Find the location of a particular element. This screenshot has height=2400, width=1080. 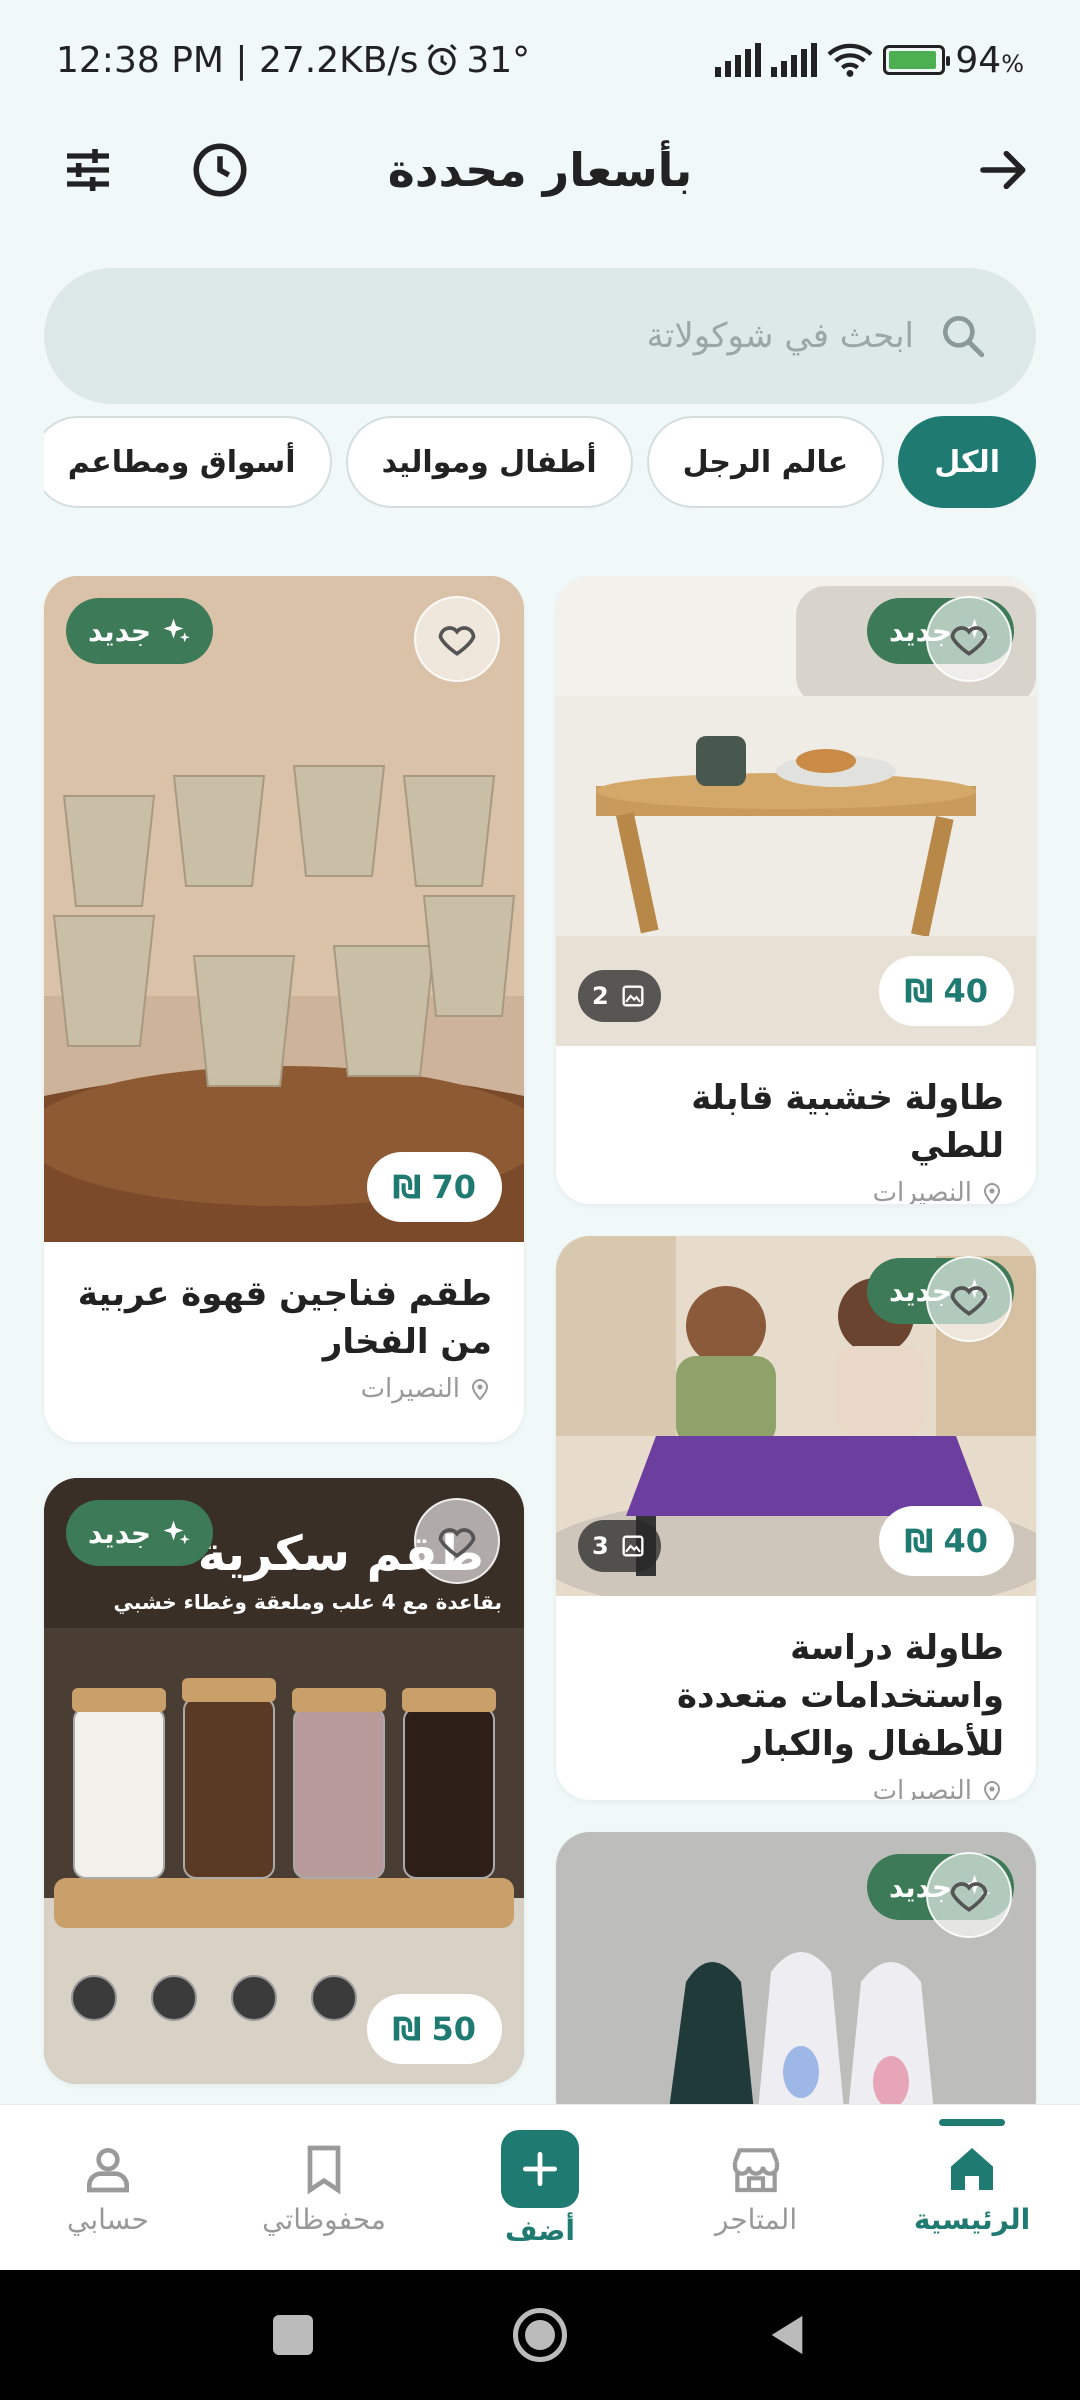

page-title: بأسعار محددة is located at coordinates (540, 170).